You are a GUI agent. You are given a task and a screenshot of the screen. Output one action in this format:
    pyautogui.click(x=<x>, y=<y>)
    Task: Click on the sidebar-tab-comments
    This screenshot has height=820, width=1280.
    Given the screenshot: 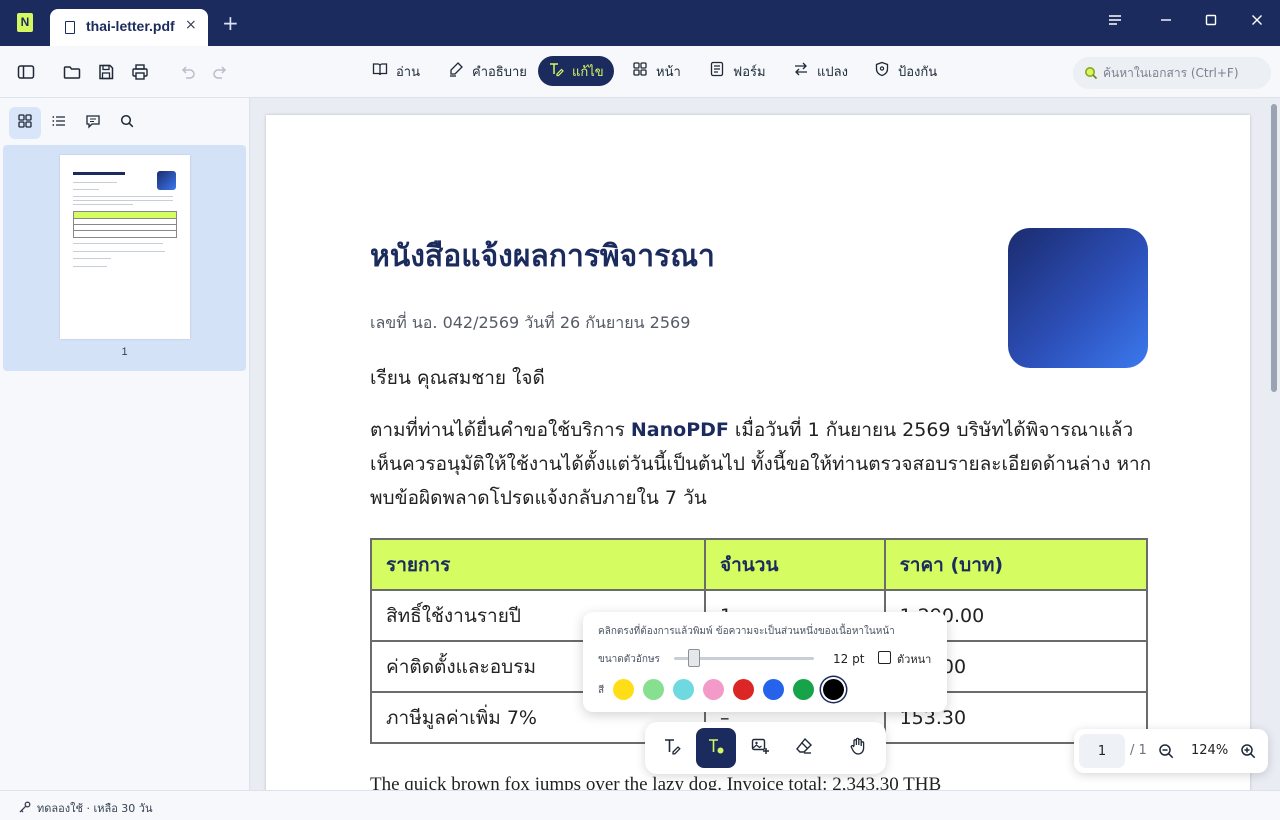 What is the action you would take?
    pyautogui.click(x=93, y=123)
    